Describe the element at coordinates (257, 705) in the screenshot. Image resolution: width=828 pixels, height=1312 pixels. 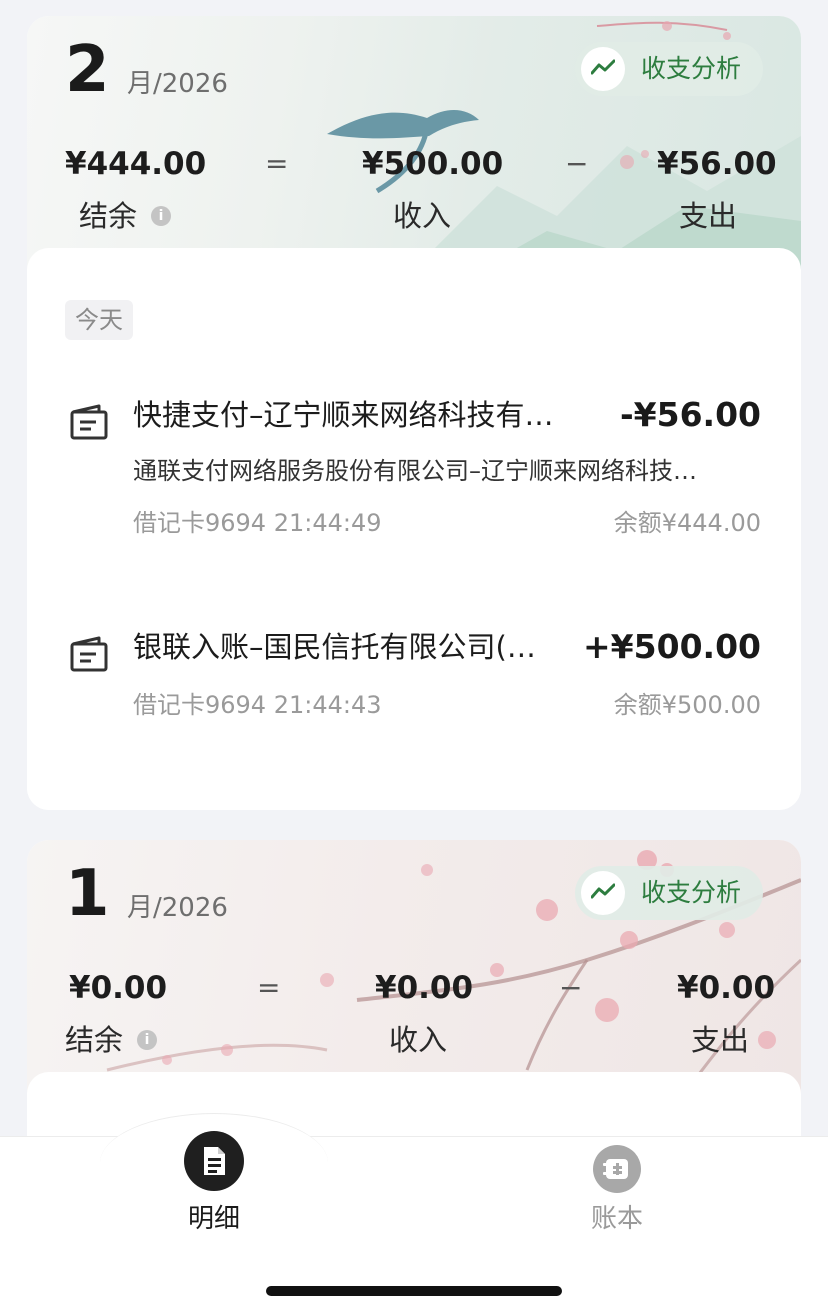
I see `transaction-card-time: 借记卡9694 21:44:43` at that location.